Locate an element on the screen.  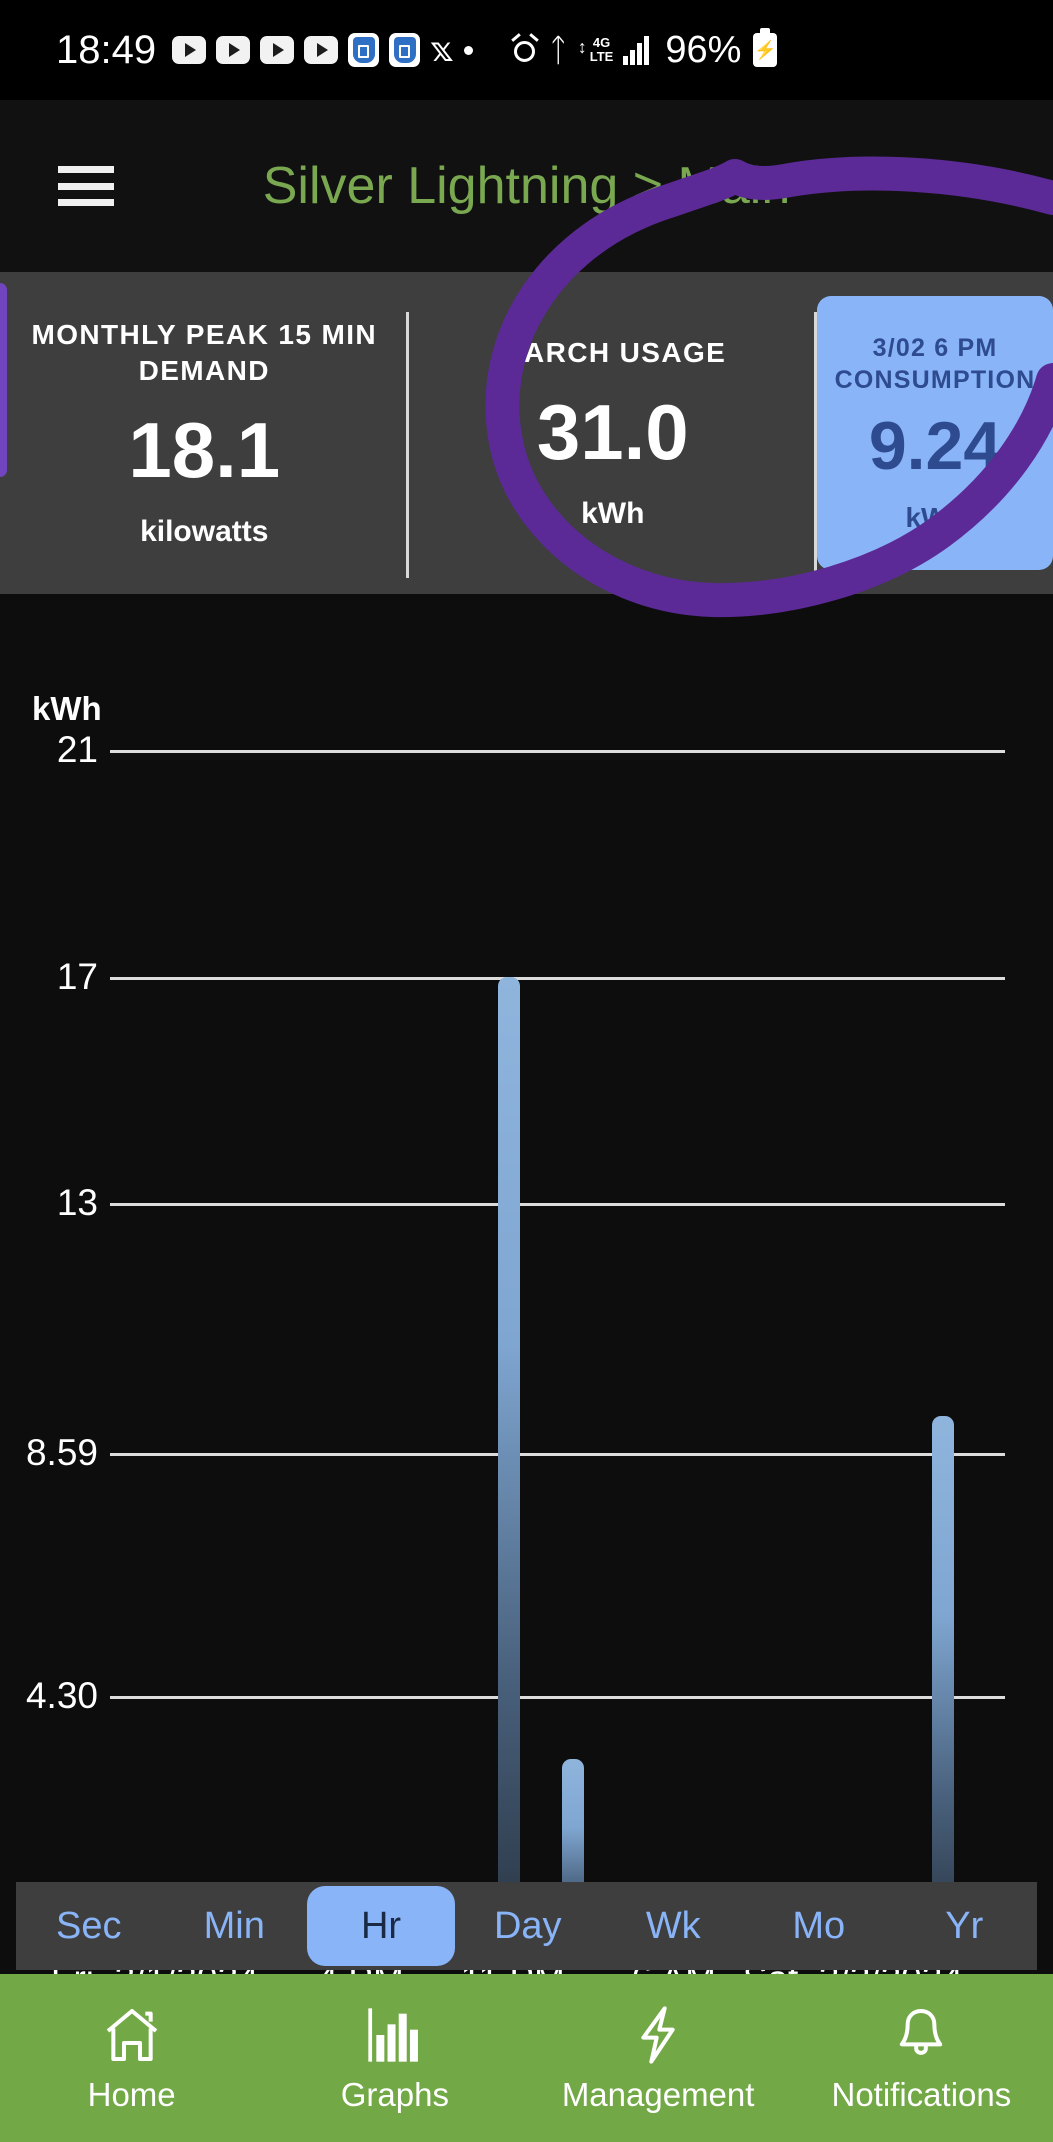
status-bar: 18:49 𝕩 ᛏ ↕ 4G LTE 96% is located at coordinates (526, 50).